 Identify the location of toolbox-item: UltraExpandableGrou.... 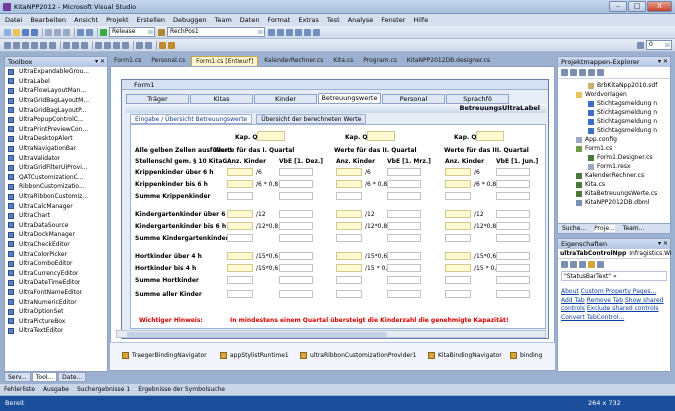
(56, 72).